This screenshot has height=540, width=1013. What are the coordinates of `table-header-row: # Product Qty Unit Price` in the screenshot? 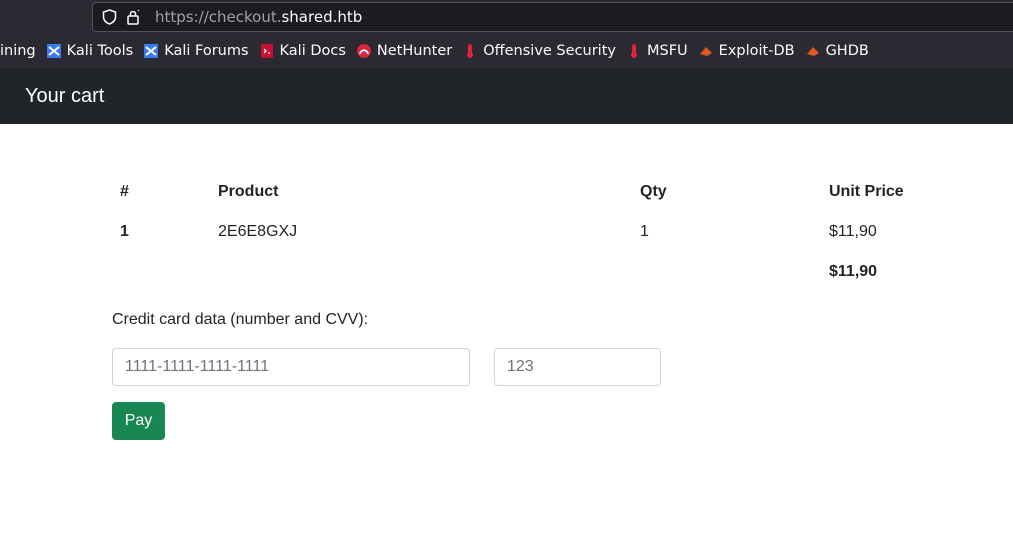 It's located at (562, 192).